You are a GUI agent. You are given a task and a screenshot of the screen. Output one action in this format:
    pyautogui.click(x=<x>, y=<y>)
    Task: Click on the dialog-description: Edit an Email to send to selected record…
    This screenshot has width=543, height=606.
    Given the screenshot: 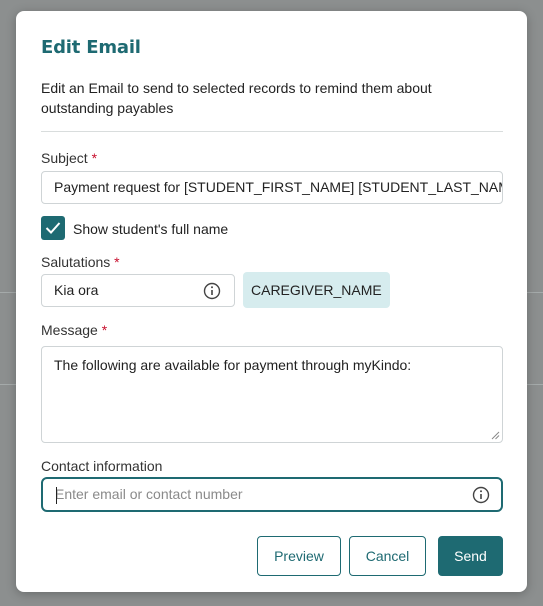 What is the action you would take?
    pyautogui.click(x=236, y=98)
    